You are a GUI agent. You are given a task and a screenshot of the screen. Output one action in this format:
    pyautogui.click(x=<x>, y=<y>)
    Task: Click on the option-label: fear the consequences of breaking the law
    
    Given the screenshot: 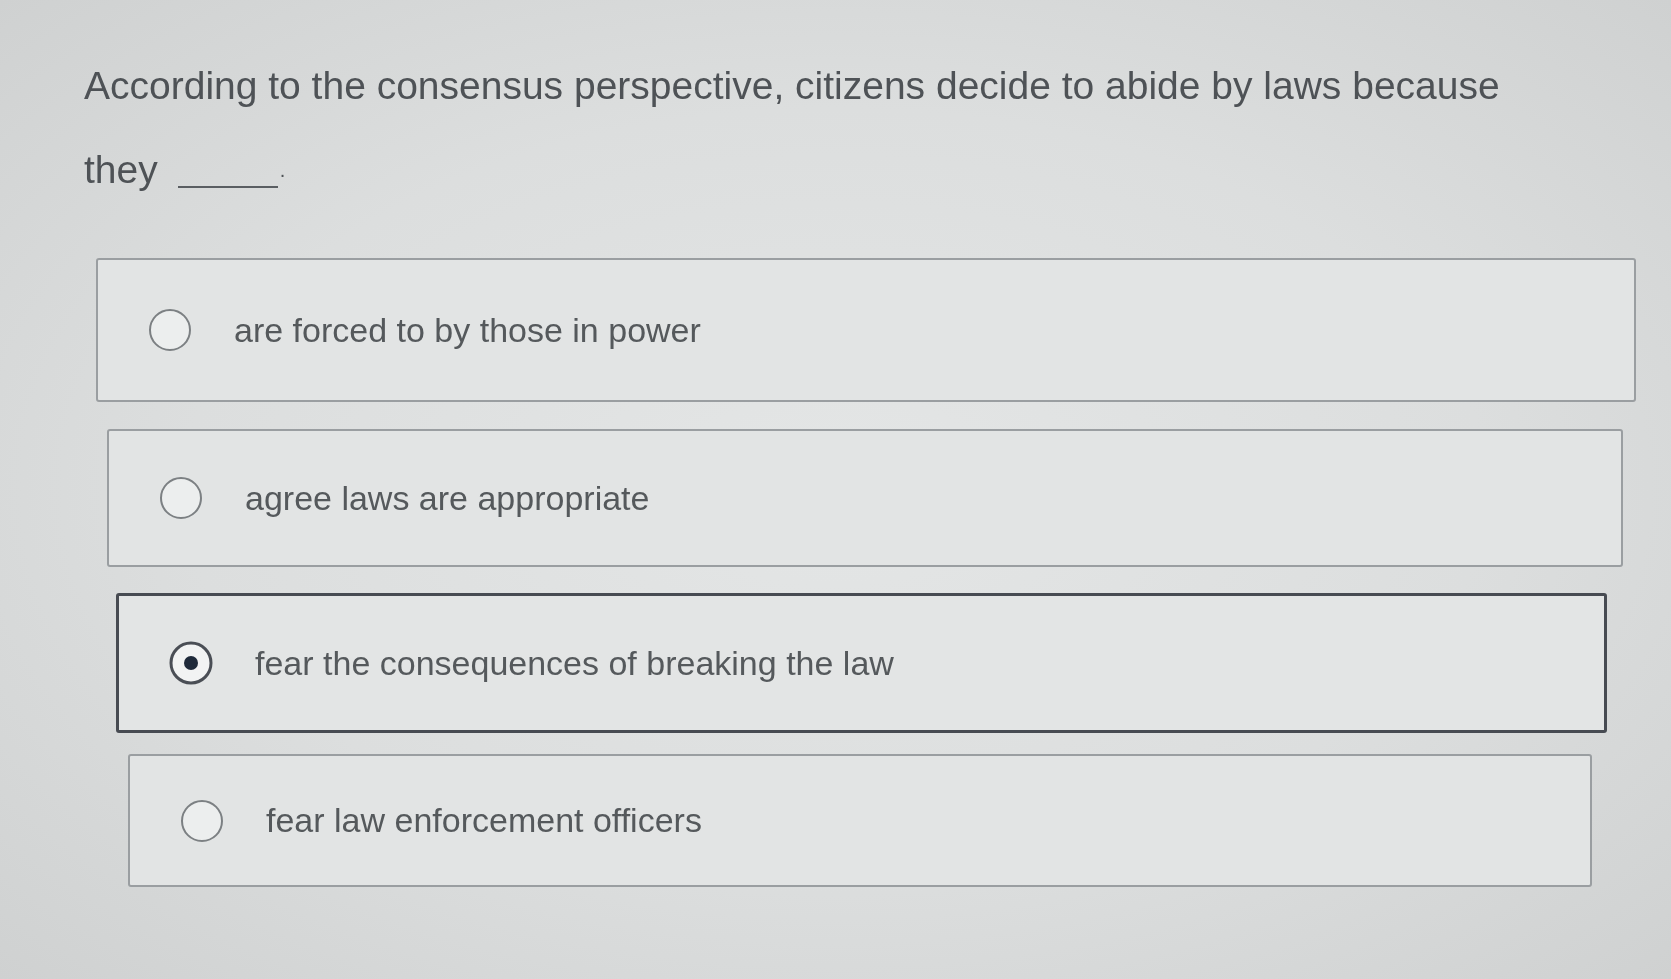 What is the action you would take?
    pyautogui.click(x=574, y=663)
    